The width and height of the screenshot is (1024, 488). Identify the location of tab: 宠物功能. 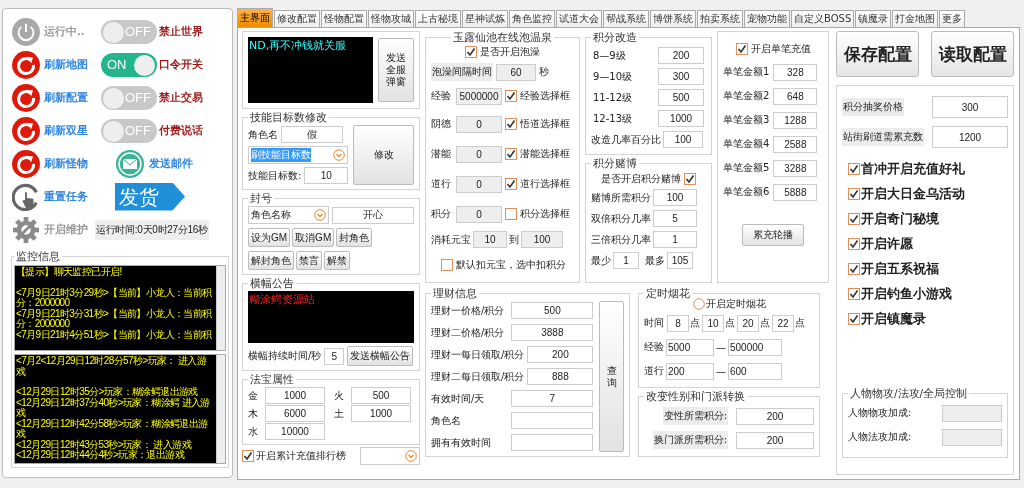
(767, 18).